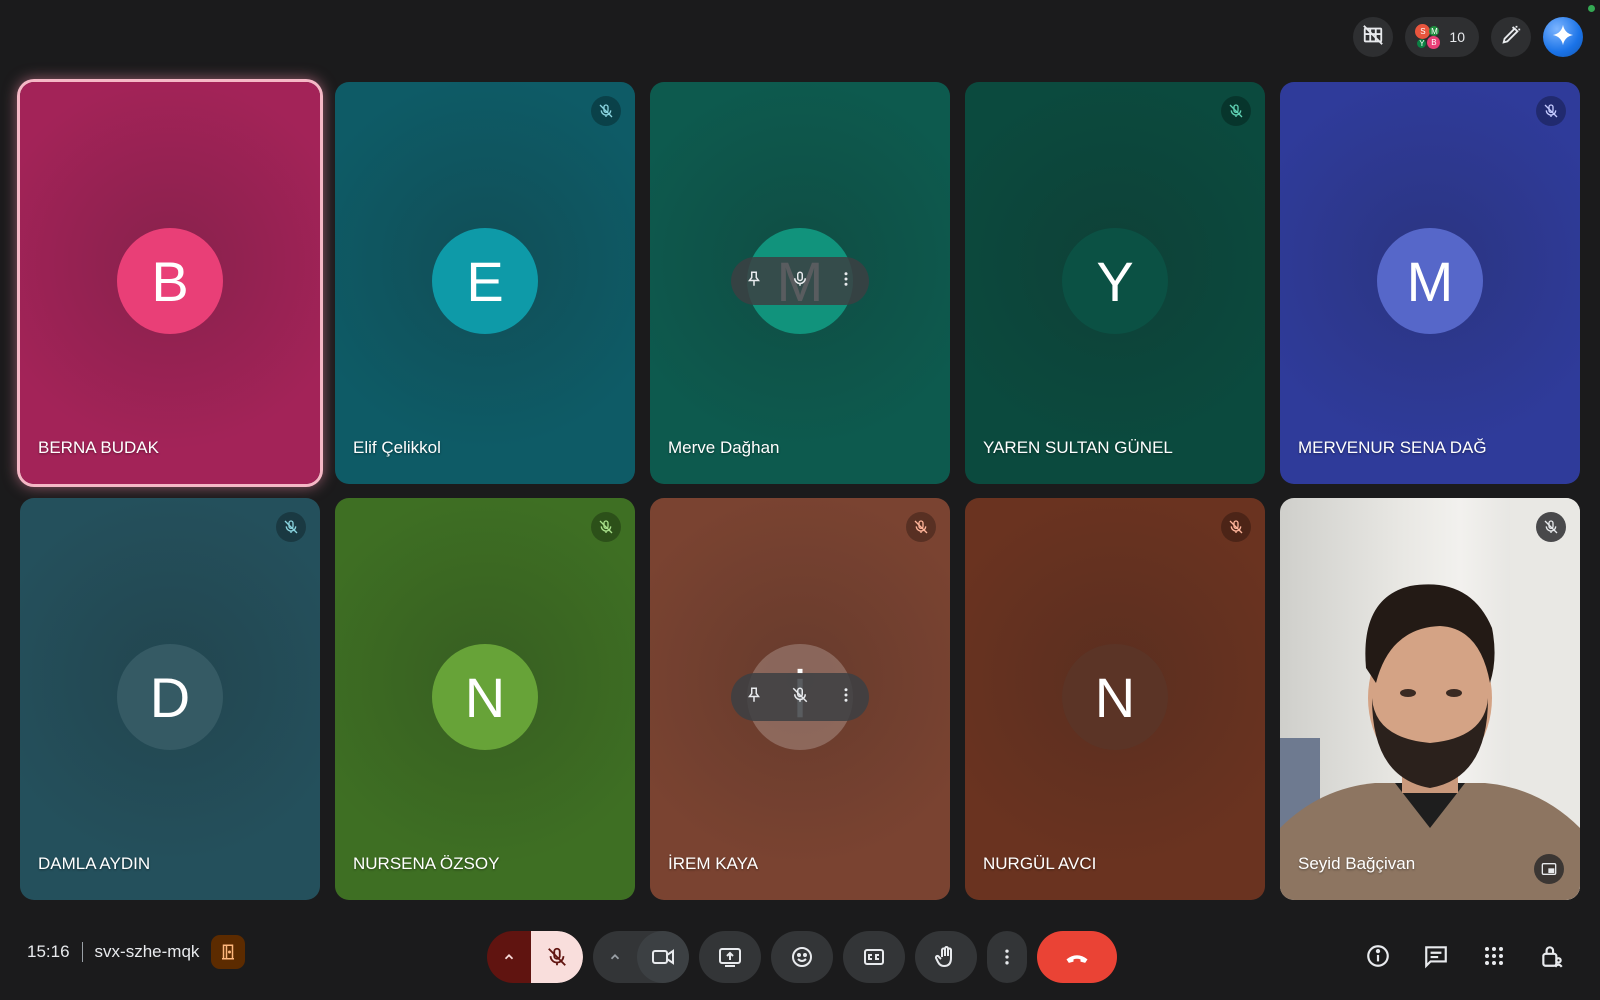 This screenshot has height=1000, width=1600. I want to click on participant-tile: D DAMLA AYDIN, so click(170, 699).